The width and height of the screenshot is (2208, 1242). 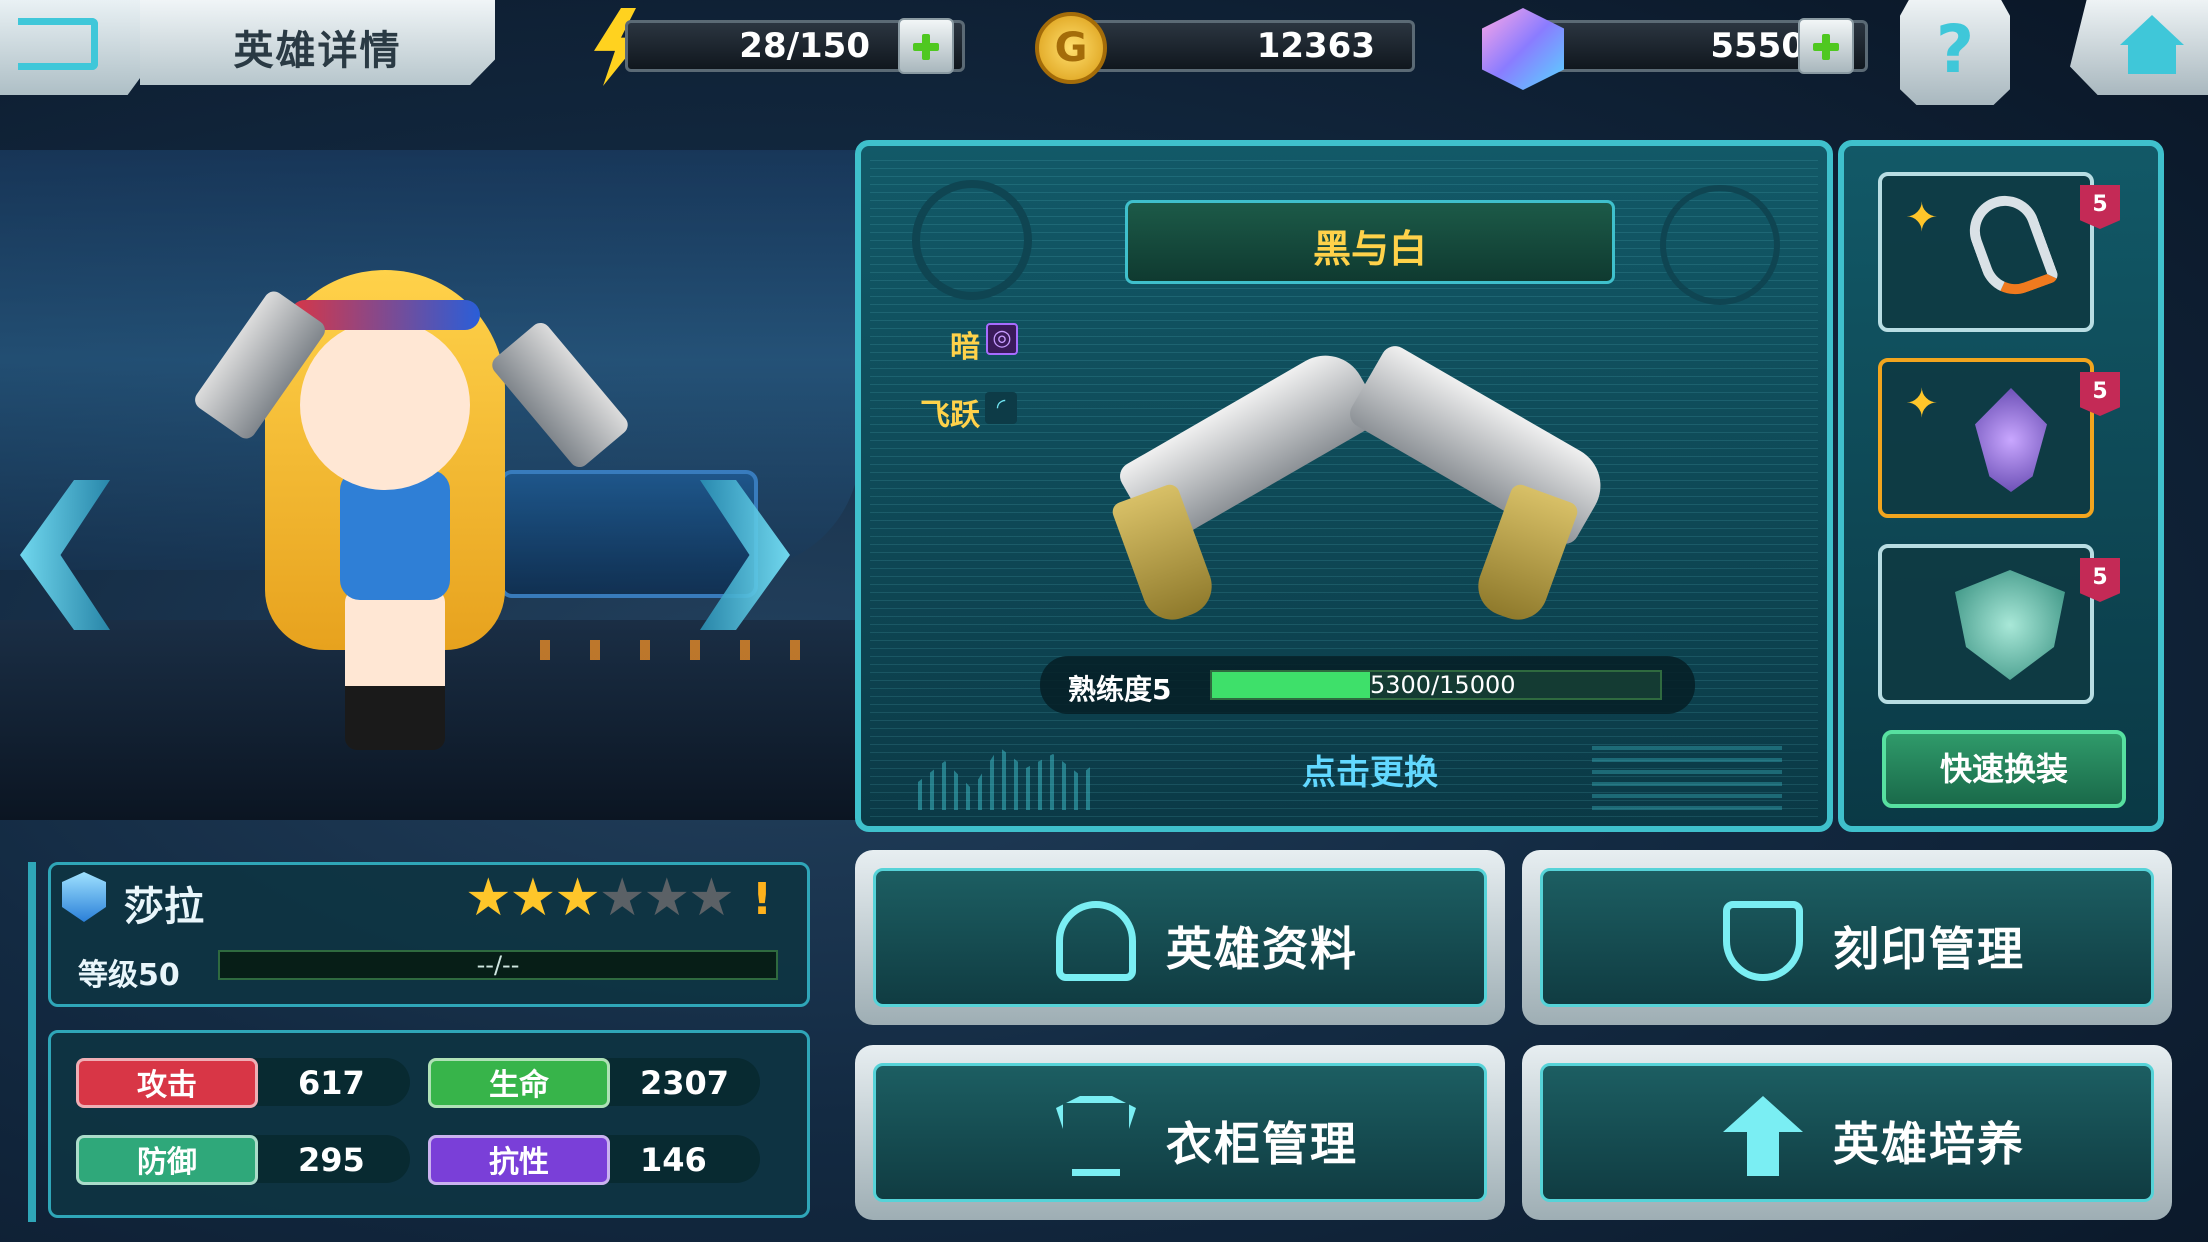 What do you see at coordinates (519, 1160) in the screenshot?
I see `resist-label: 抗性` at bounding box center [519, 1160].